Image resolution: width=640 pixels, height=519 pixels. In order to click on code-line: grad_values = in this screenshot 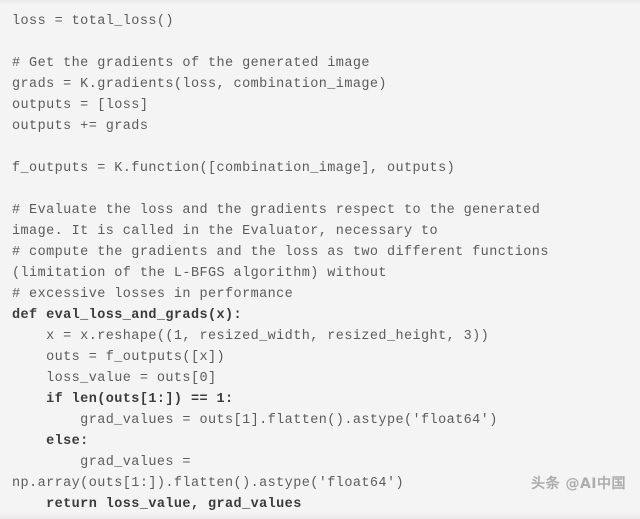, I will do `click(101, 462)`.